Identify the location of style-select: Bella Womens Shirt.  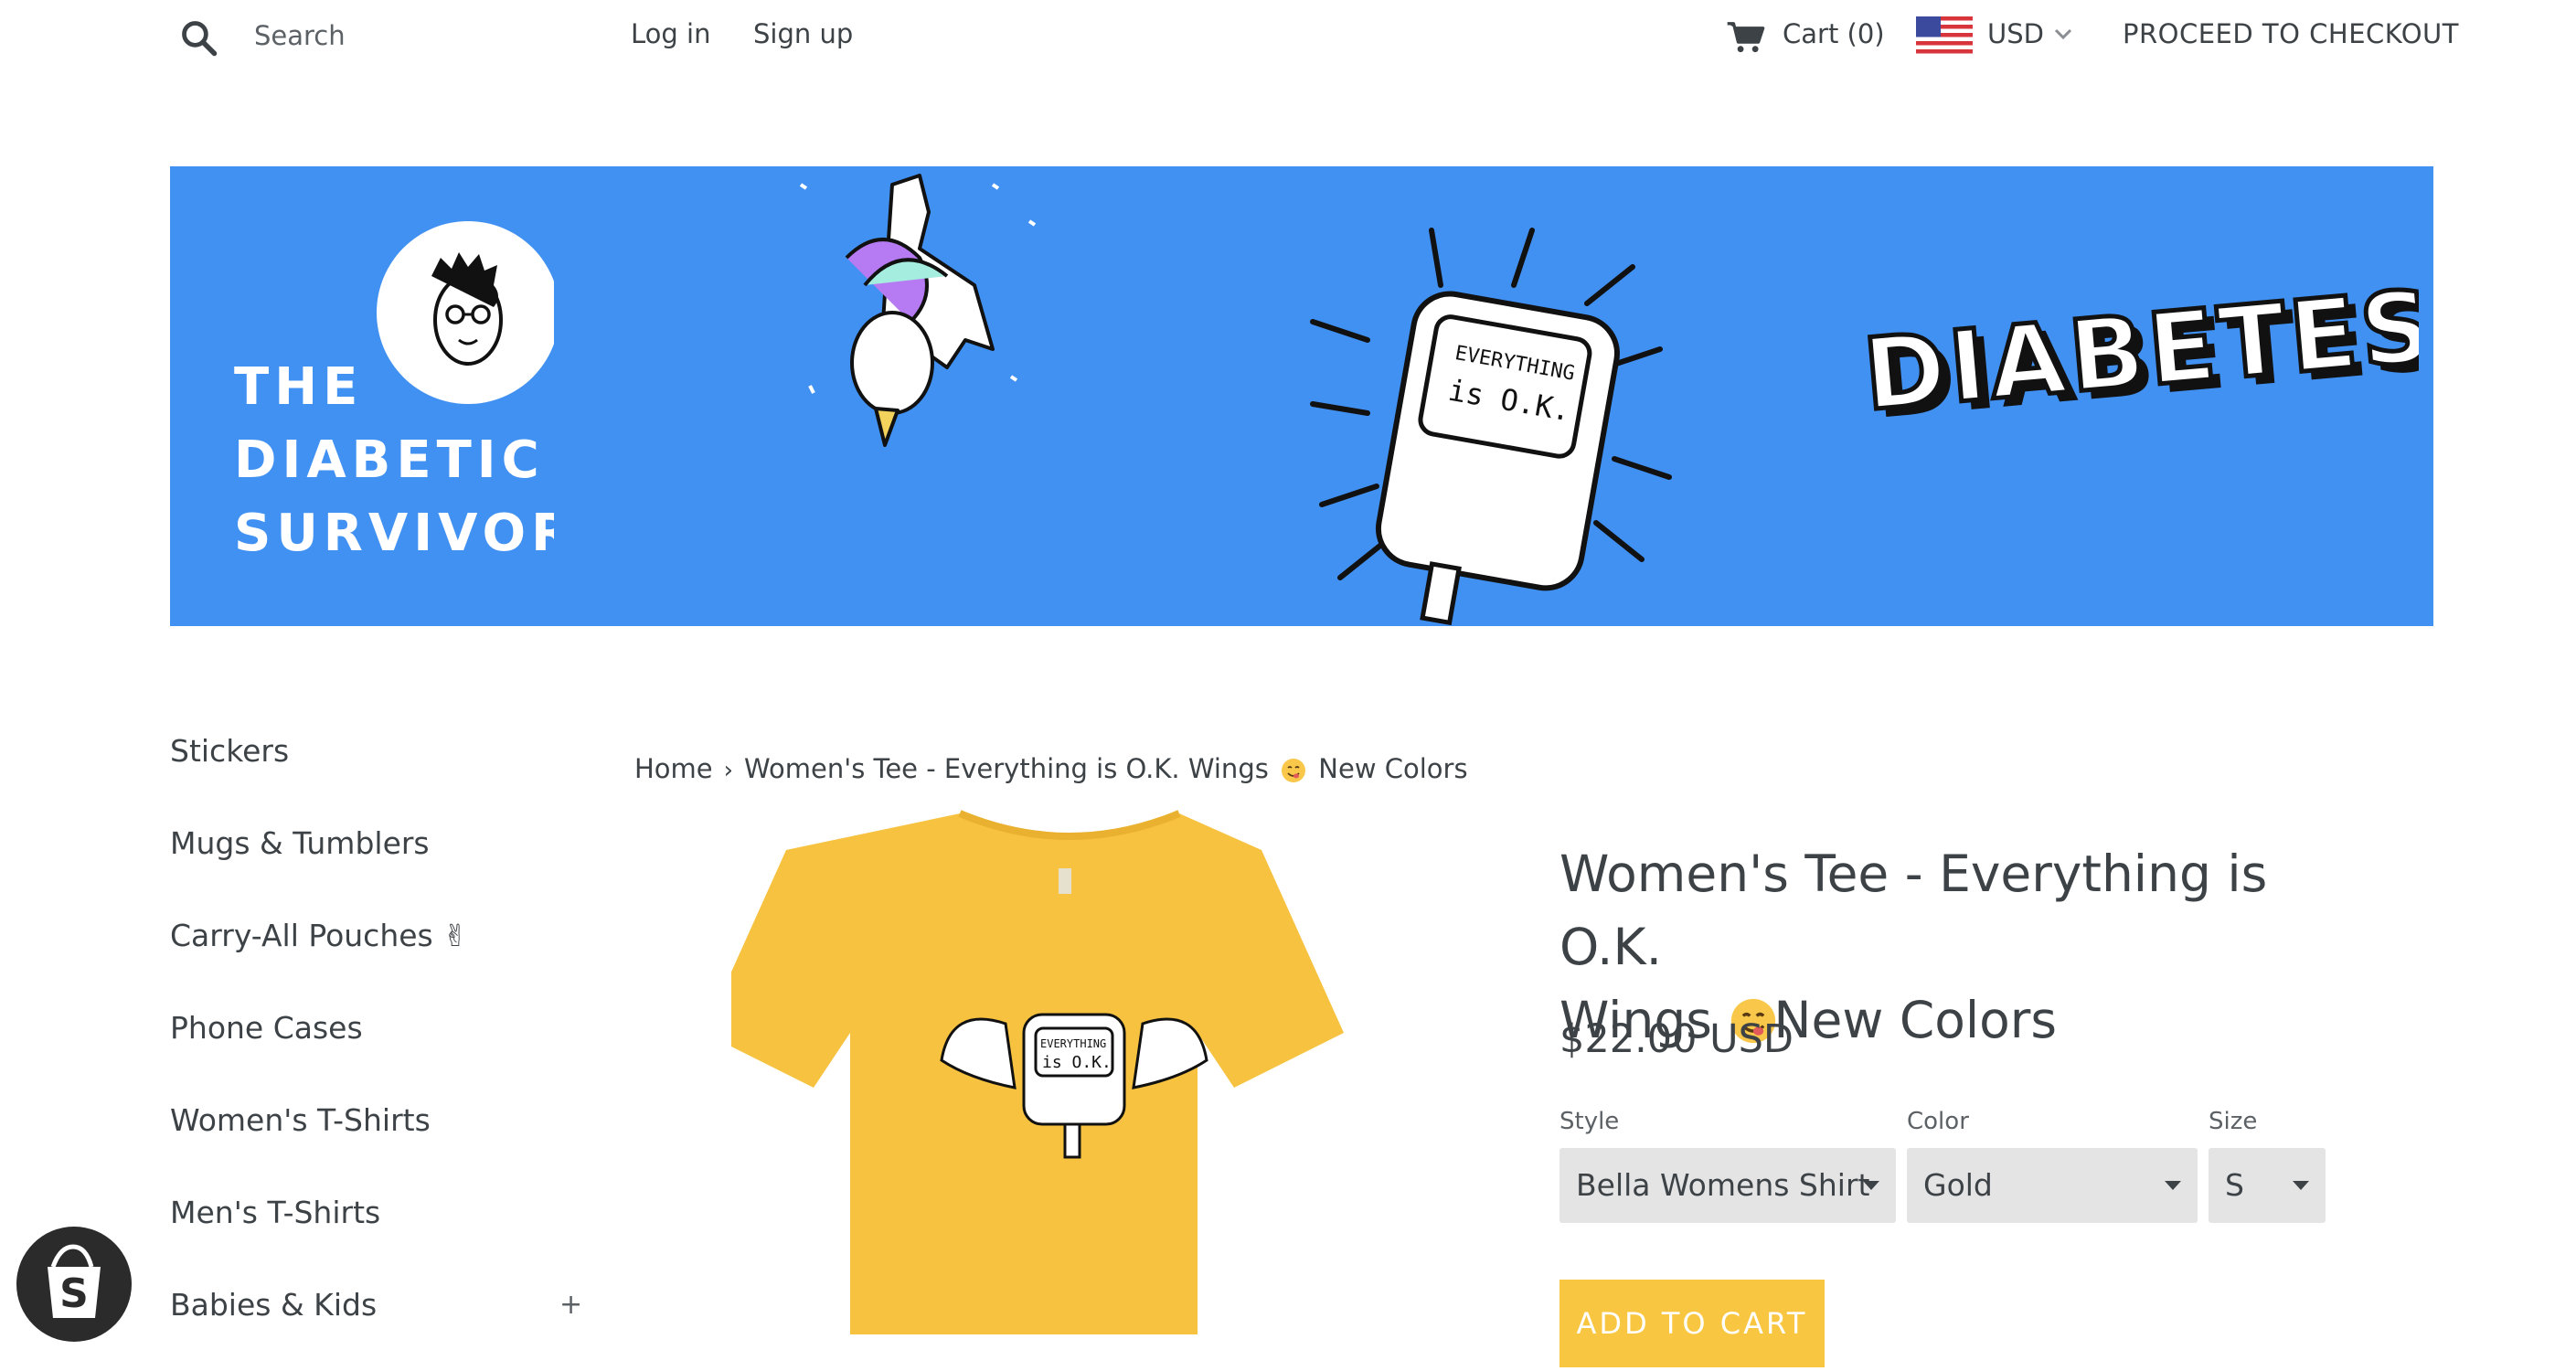
(1727, 1185).